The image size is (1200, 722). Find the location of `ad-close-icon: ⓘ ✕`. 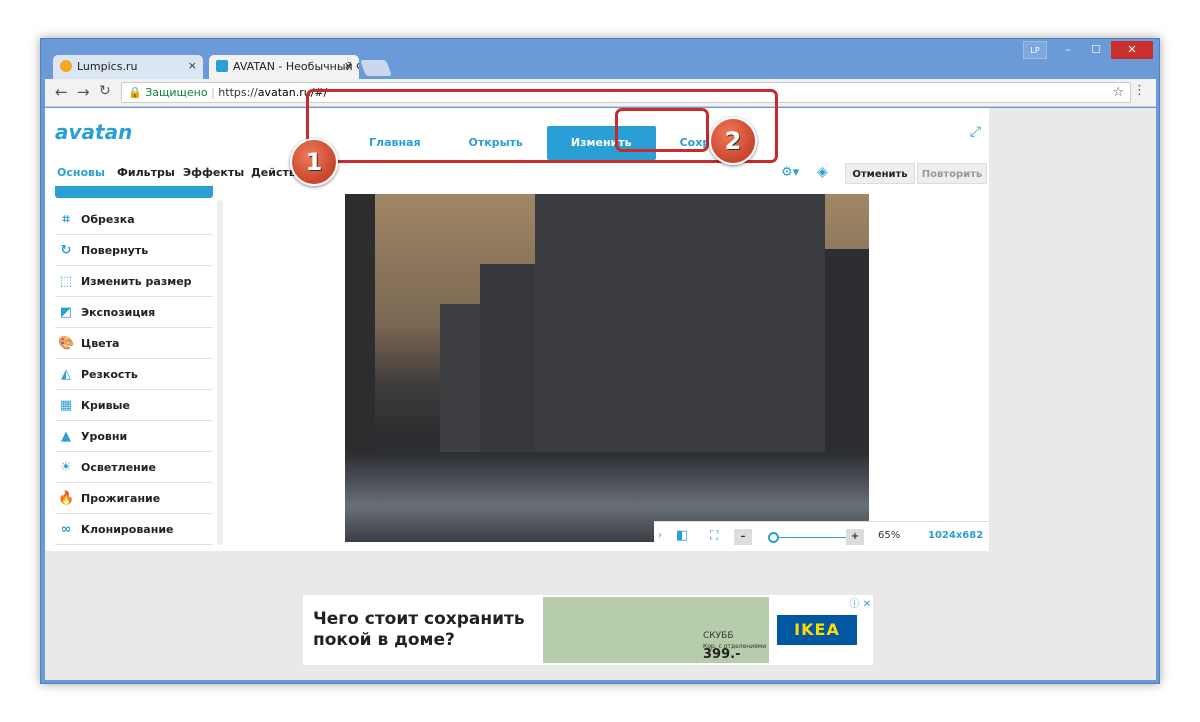

ad-close-icon: ⓘ ✕ is located at coordinates (860, 602).